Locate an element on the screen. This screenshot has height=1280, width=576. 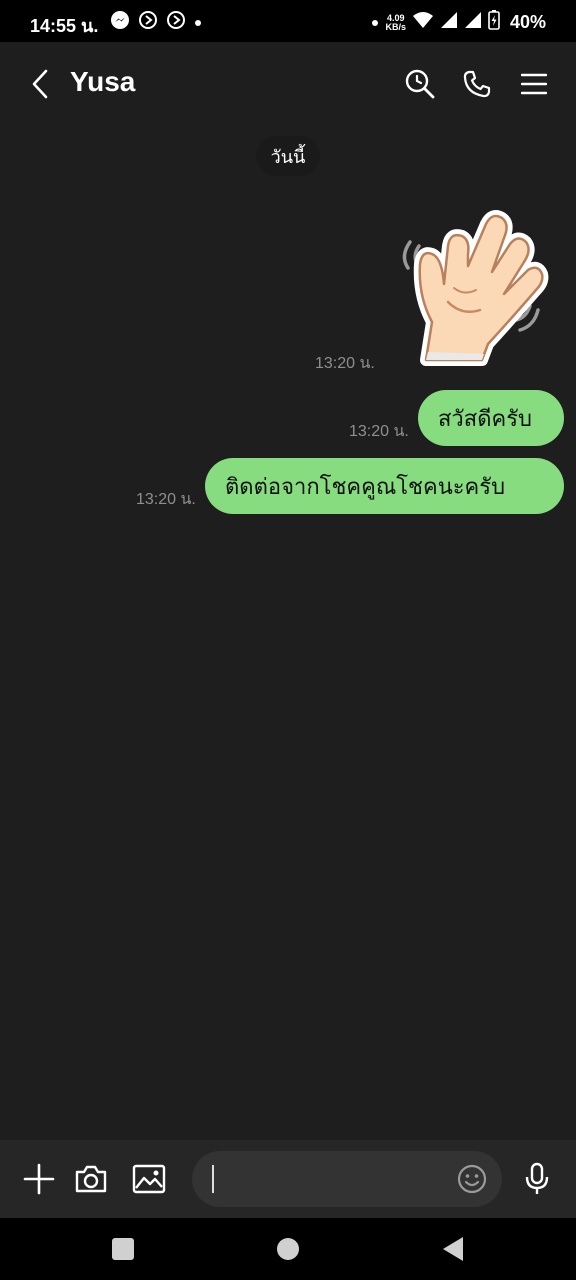
menu-icon is located at coordinates (534, 84).